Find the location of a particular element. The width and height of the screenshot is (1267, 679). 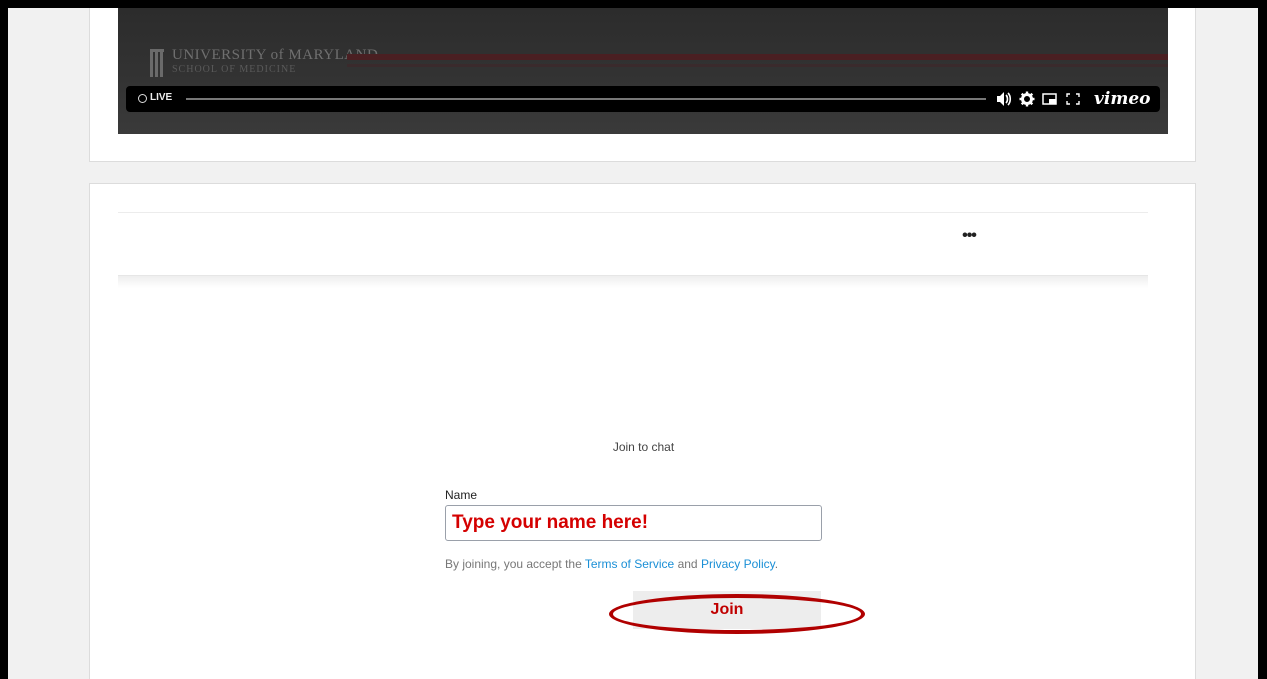

university-logo-icon is located at coordinates (157, 63).